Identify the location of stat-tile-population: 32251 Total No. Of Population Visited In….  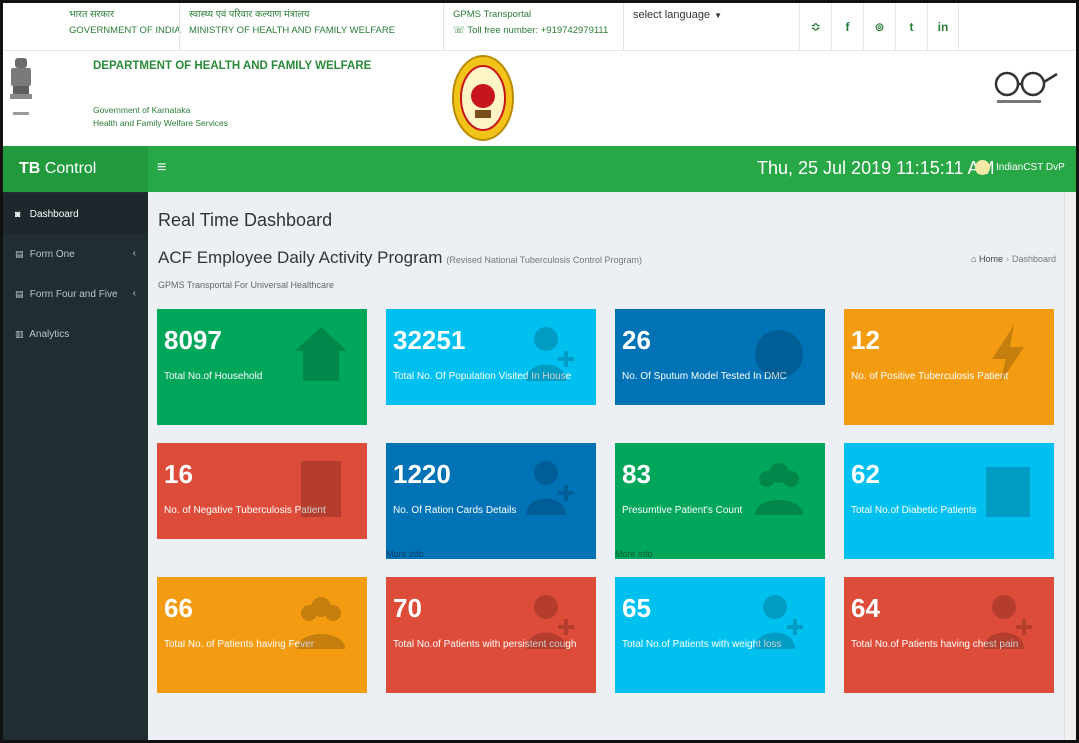
(491, 357).